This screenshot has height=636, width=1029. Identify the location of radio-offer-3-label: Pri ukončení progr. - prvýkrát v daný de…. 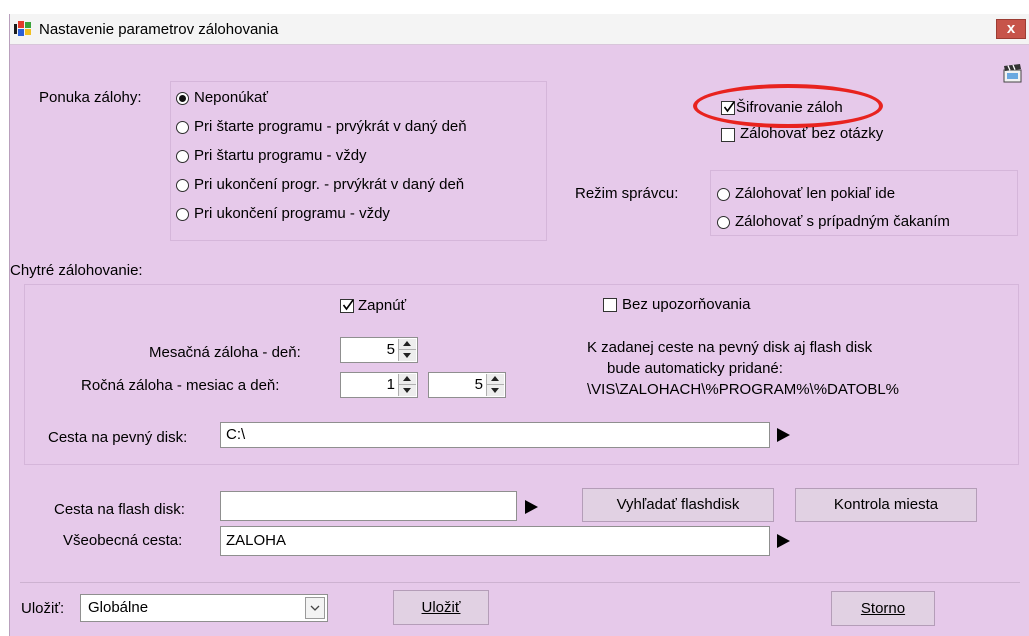
(329, 184).